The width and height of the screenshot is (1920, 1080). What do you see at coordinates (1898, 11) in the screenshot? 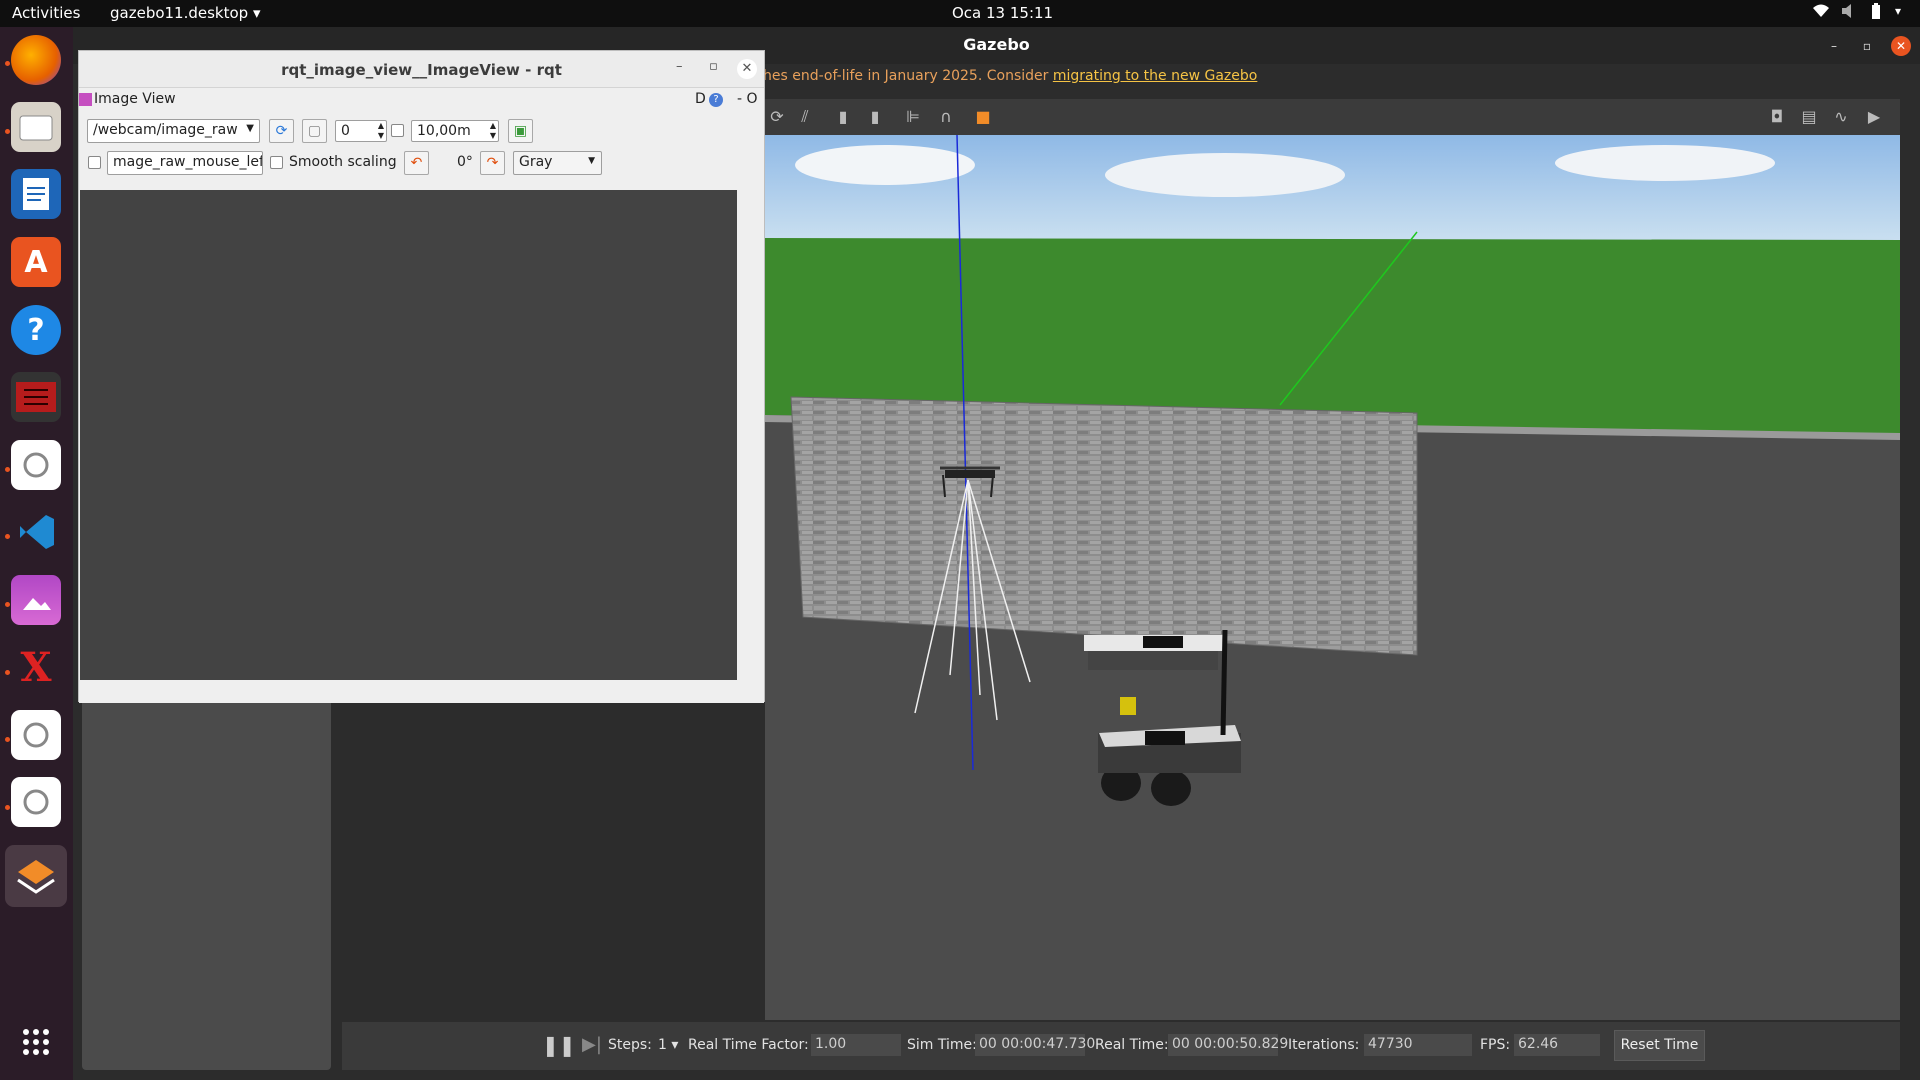
I see `system-menu-icon: ▾` at bounding box center [1898, 11].